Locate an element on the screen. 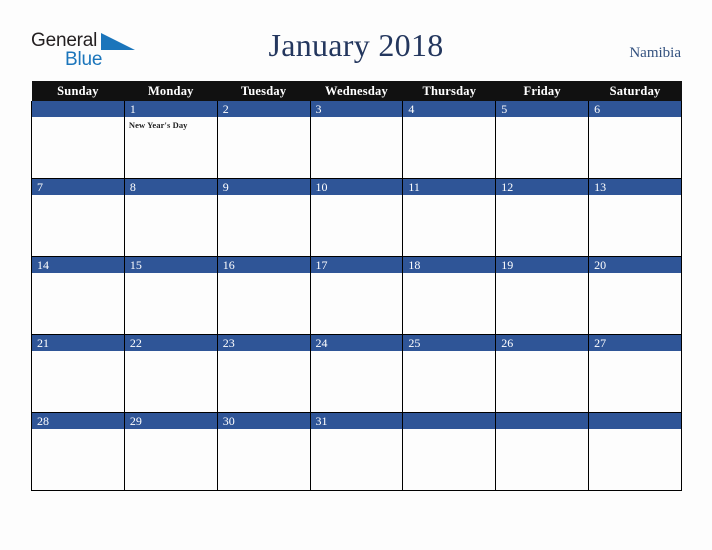 Image resolution: width=712 pixels, height=550 pixels. calendar-day-cell: 7 is located at coordinates (78, 217).